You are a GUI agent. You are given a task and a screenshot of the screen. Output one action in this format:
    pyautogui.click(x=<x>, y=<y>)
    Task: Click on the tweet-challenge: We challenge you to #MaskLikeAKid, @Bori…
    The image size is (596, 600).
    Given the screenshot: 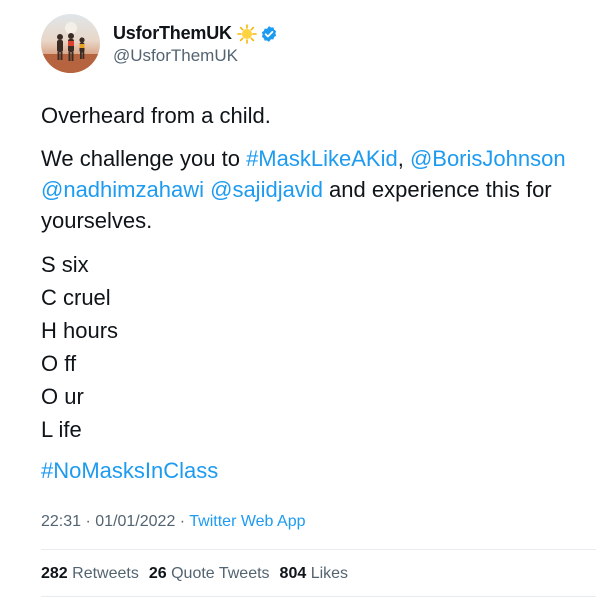 What is the action you would take?
    pyautogui.click(x=311, y=189)
    